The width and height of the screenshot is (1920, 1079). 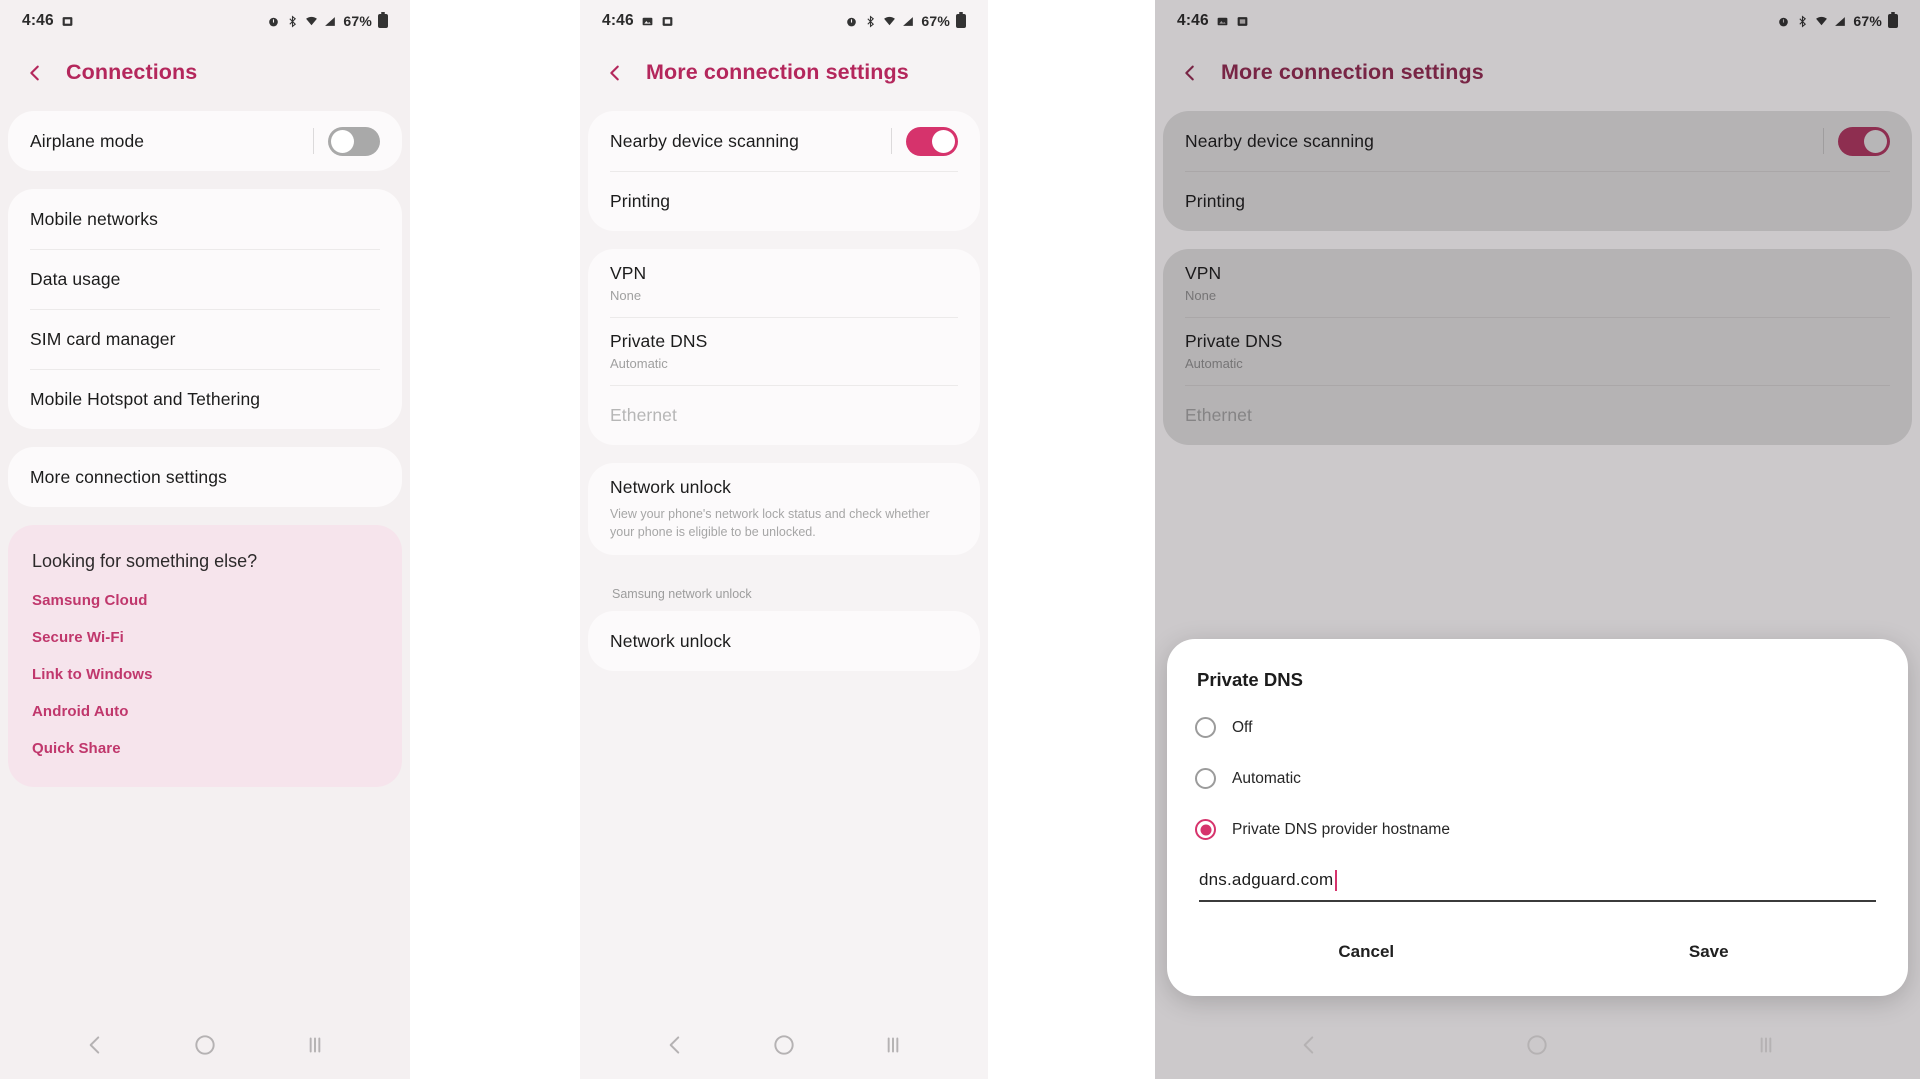 I want to click on promo-link-quick-share: Quick Share, so click(x=205, y=748).